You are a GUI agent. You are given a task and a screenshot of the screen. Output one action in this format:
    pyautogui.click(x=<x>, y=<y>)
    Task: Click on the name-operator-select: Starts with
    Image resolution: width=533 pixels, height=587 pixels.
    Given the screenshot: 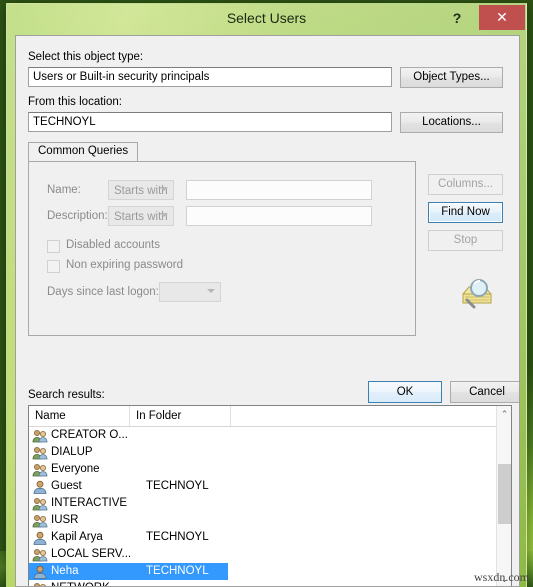 What is the action you would take?
    pyautogui.click(x=141, y=190)
    